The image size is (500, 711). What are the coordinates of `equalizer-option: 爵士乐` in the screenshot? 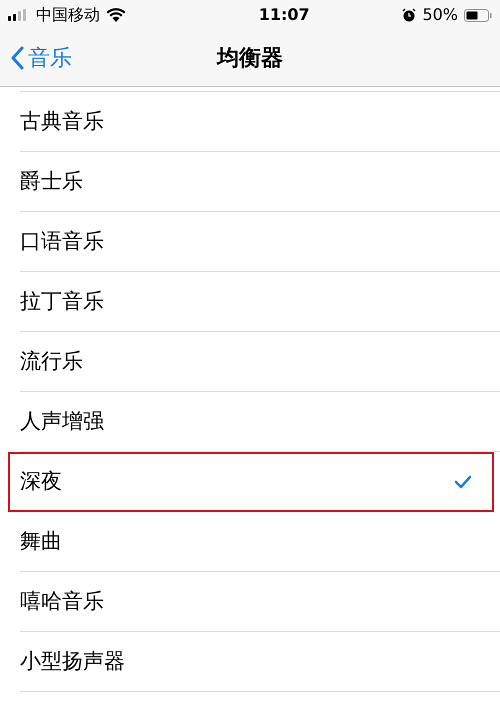 It's located at (260, 182).